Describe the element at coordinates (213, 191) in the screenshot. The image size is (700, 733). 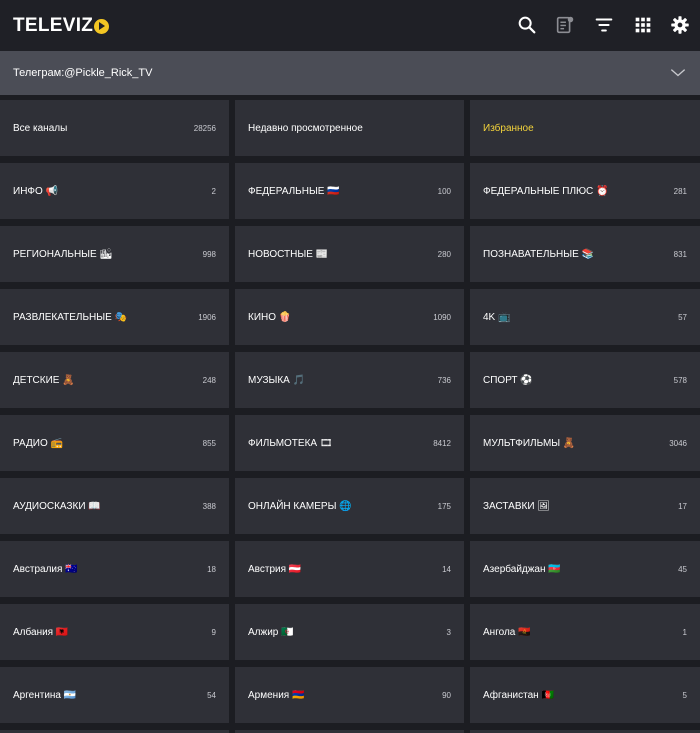
I see `category-tile-count: 2` at that location.